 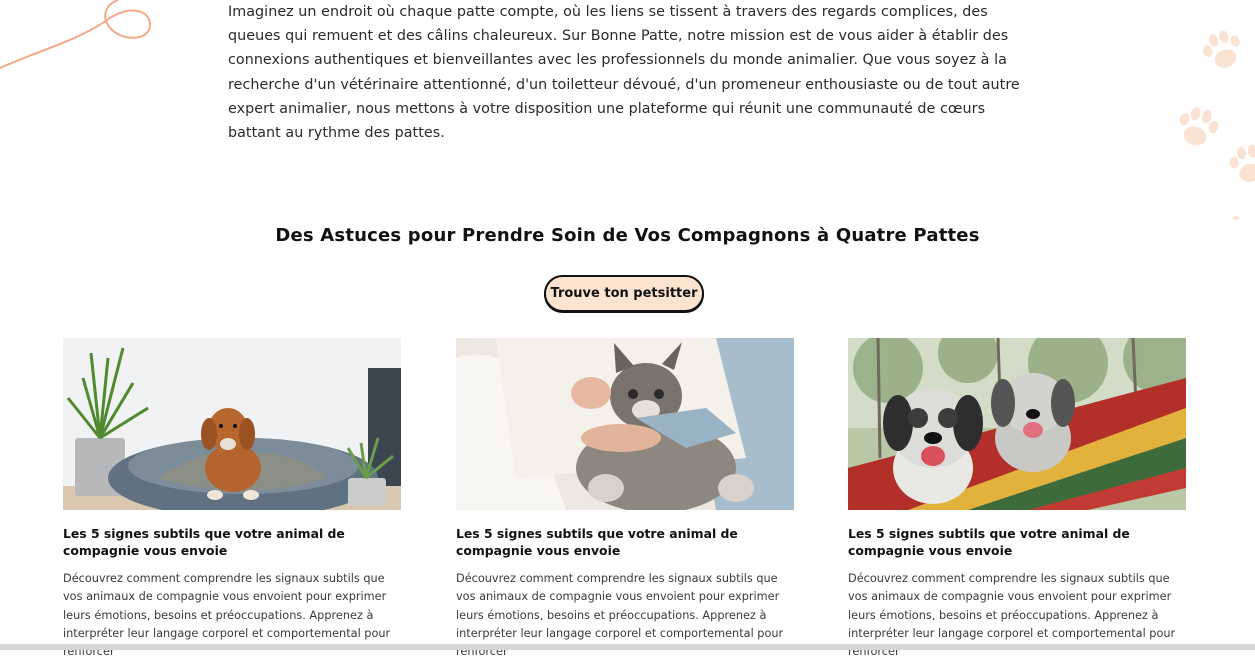 I want to click on squiggle-decoration, so click(x=76, y=34).